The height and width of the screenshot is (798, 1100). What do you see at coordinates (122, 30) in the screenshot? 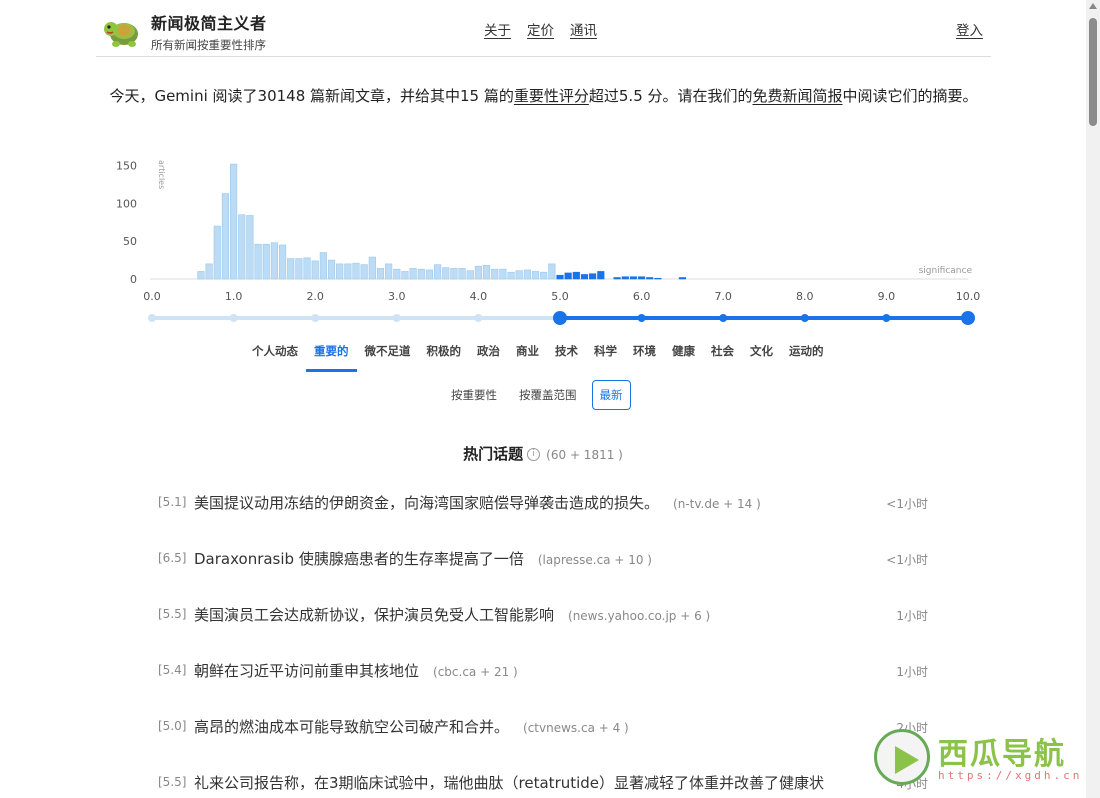
I see `turtle-logo-icon` at bounding box center [122, 30].